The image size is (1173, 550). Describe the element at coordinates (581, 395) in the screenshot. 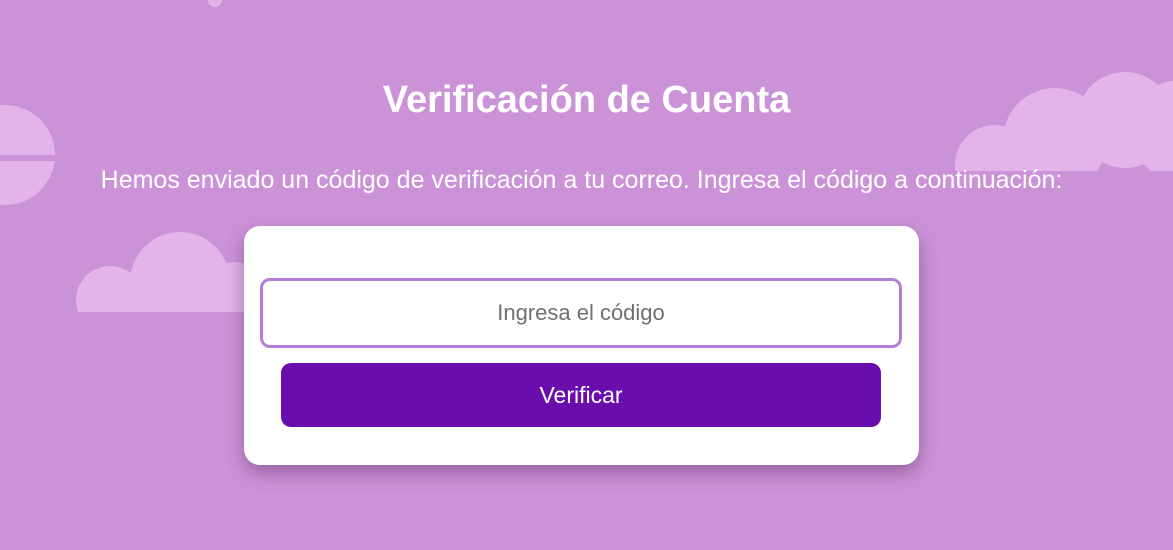

I see `verify-button: Verificar` at that location.